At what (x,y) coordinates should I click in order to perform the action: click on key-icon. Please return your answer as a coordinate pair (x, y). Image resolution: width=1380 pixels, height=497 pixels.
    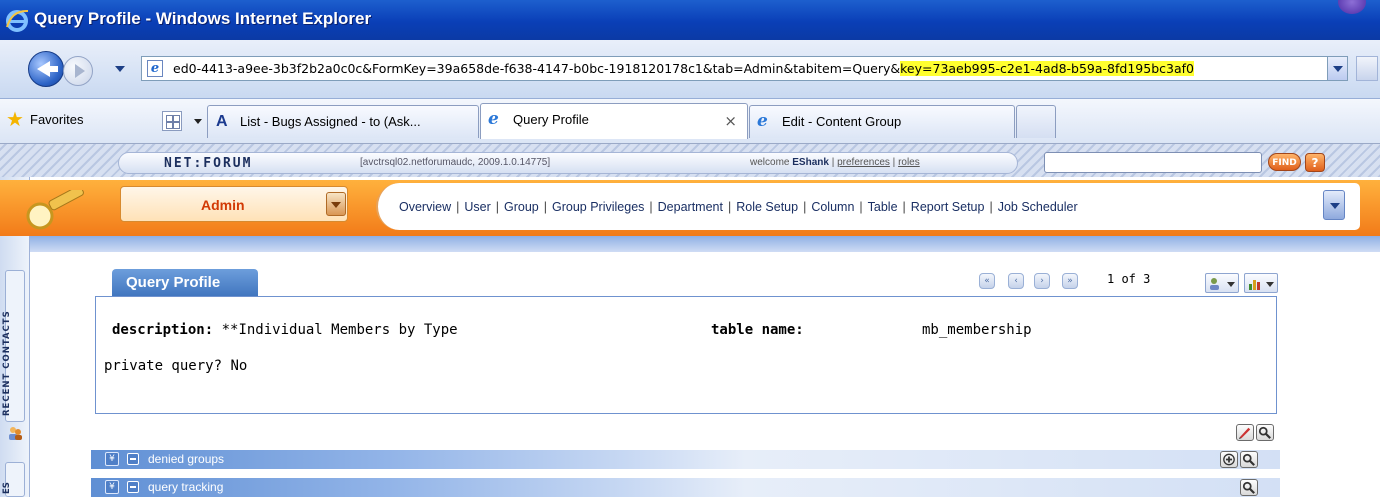
    Looking at the image, I should click on (55, 210).